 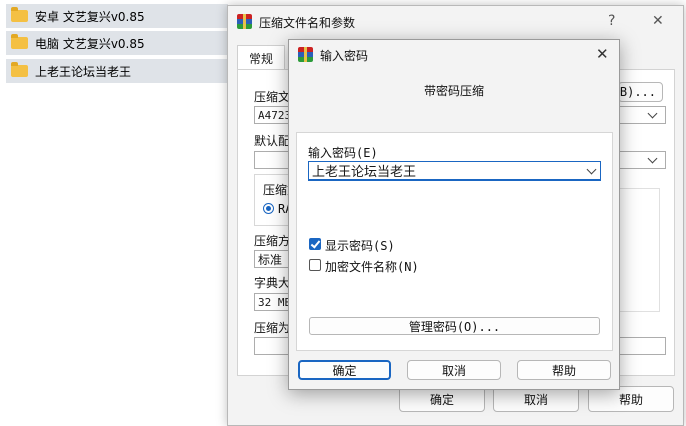 I want to click on dialog-cancel-label: 取消, so click(x=453, y=370).